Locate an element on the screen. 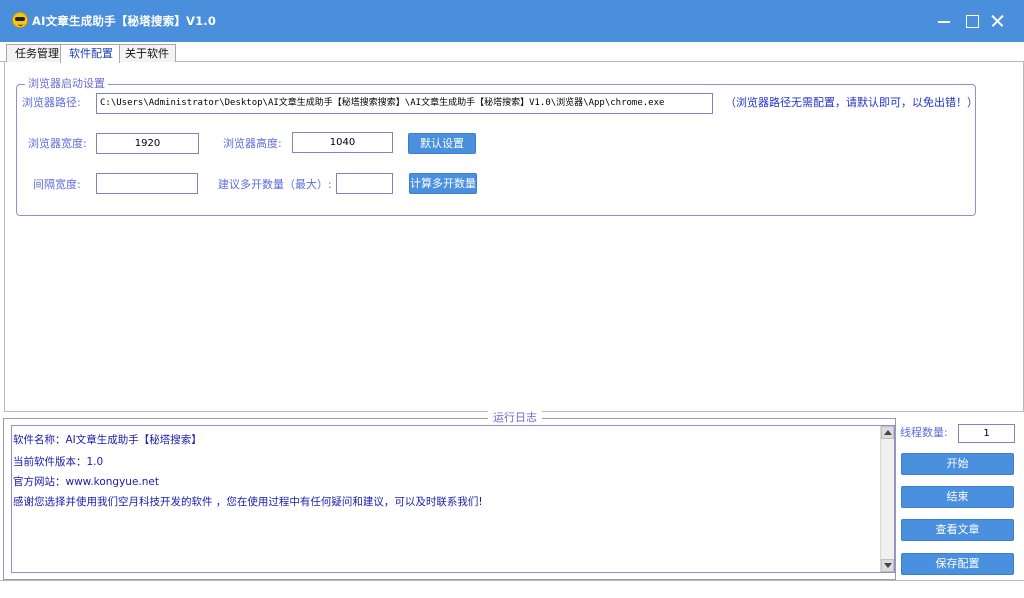  suggest-count-input is located at coordinates (364, 183).